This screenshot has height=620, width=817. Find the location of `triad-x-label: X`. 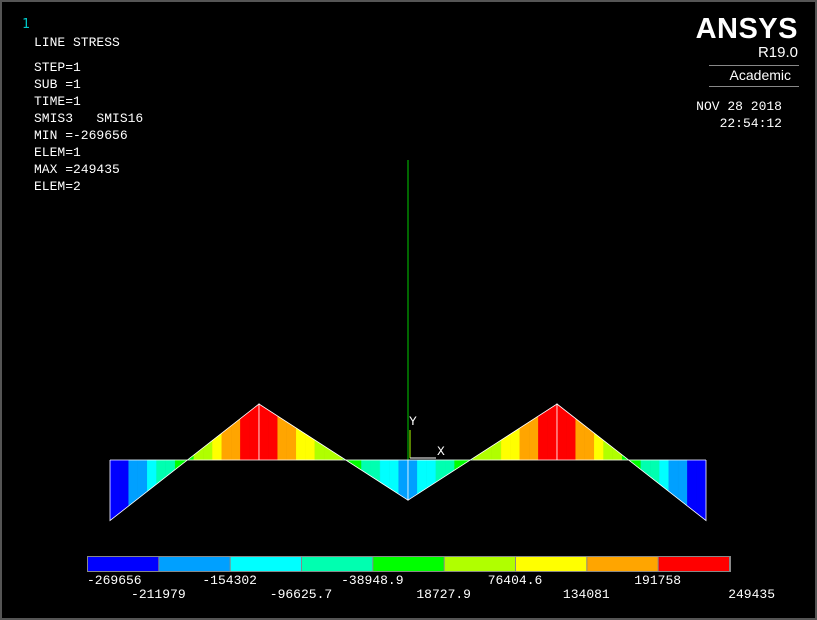

triad-x-label: X is located at coordinates (441, 451).